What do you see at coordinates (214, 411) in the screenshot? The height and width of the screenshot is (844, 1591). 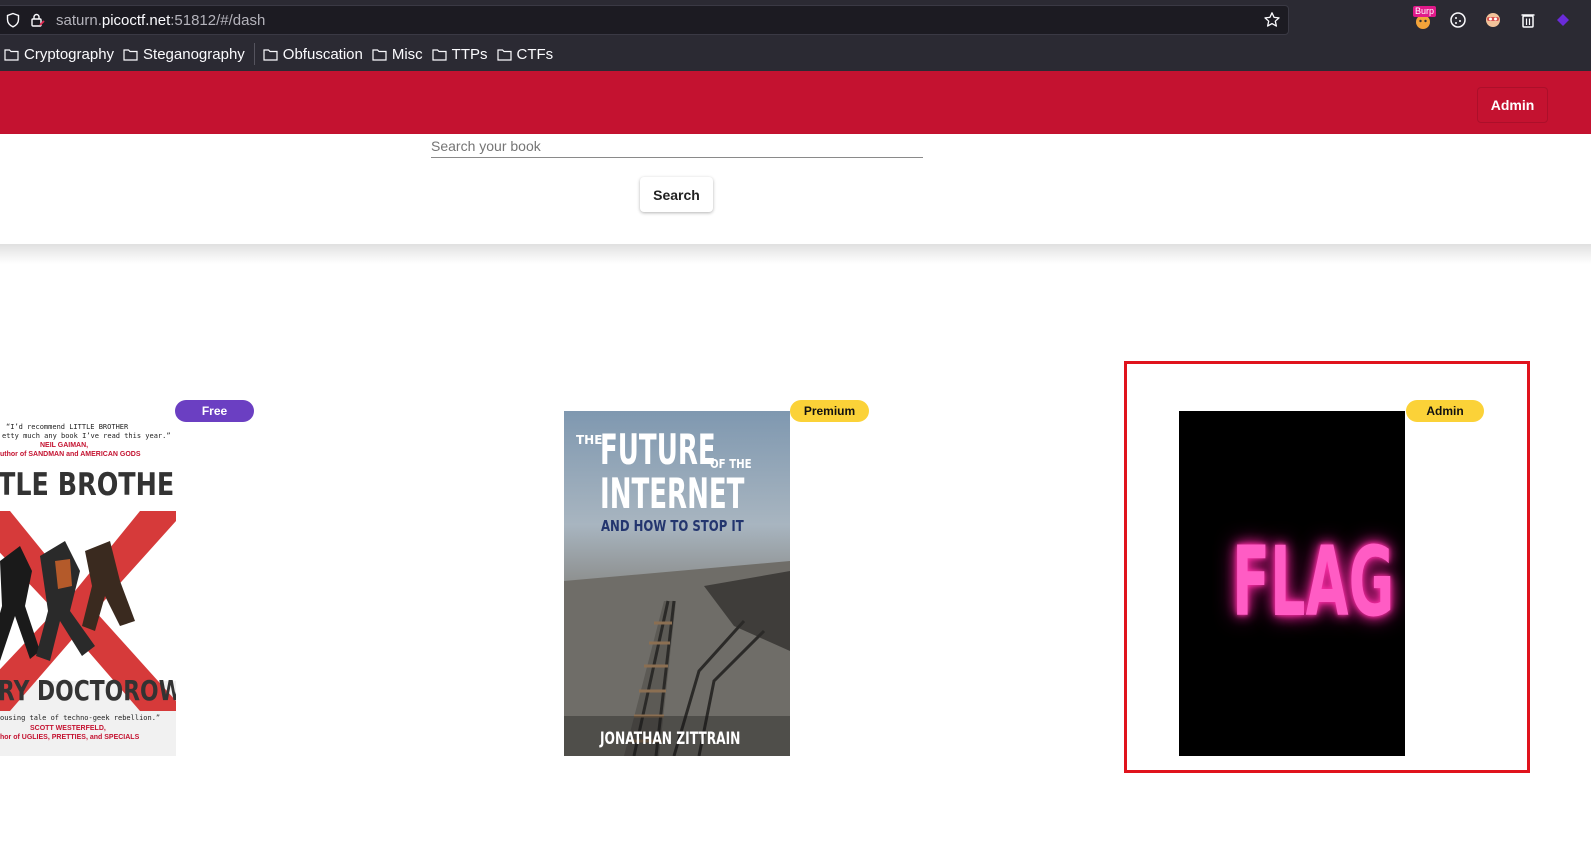 I see `badge-free: Free` at bounding box center [214, 411].